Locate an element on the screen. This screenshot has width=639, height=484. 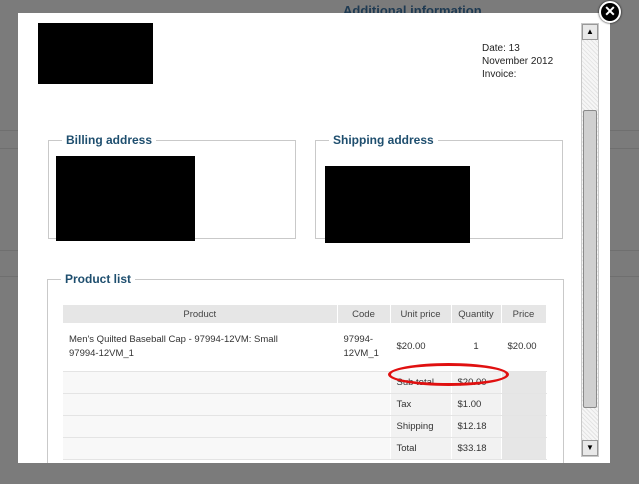
column-header-quantity: Quantity is located at coordinates (476, 314).